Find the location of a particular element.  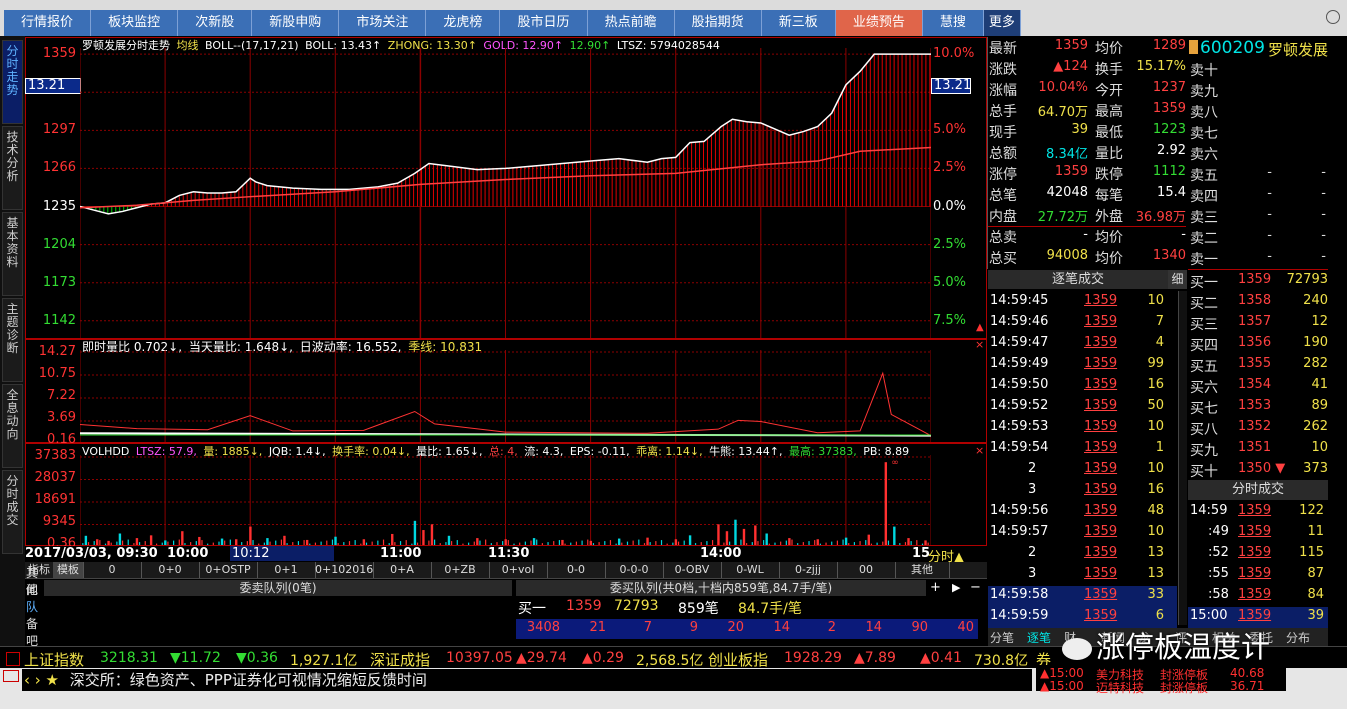

buy1-count: 859笔 is located at coordinates (698, 609).